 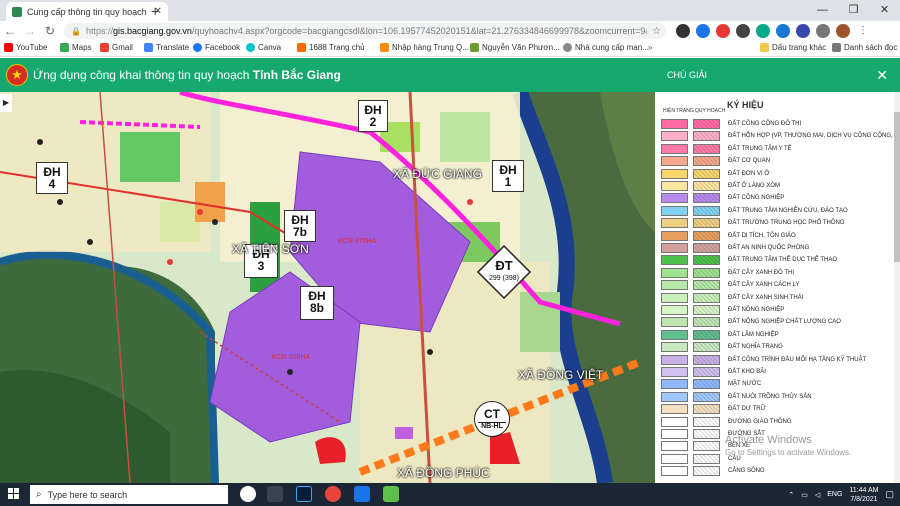 I want to click on site-favicon-icon, so click(x=17, y=11).